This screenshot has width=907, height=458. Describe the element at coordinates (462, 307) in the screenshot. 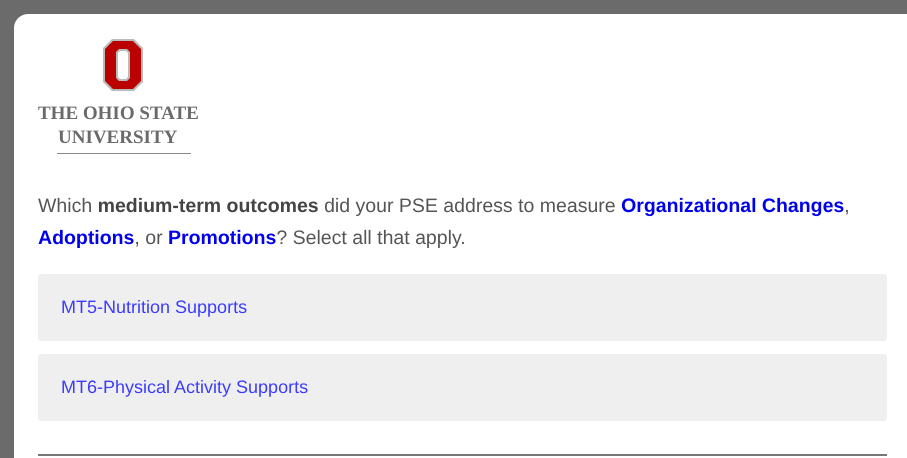

I see `choice-option: MT5-Nutrition Supports` at that location.